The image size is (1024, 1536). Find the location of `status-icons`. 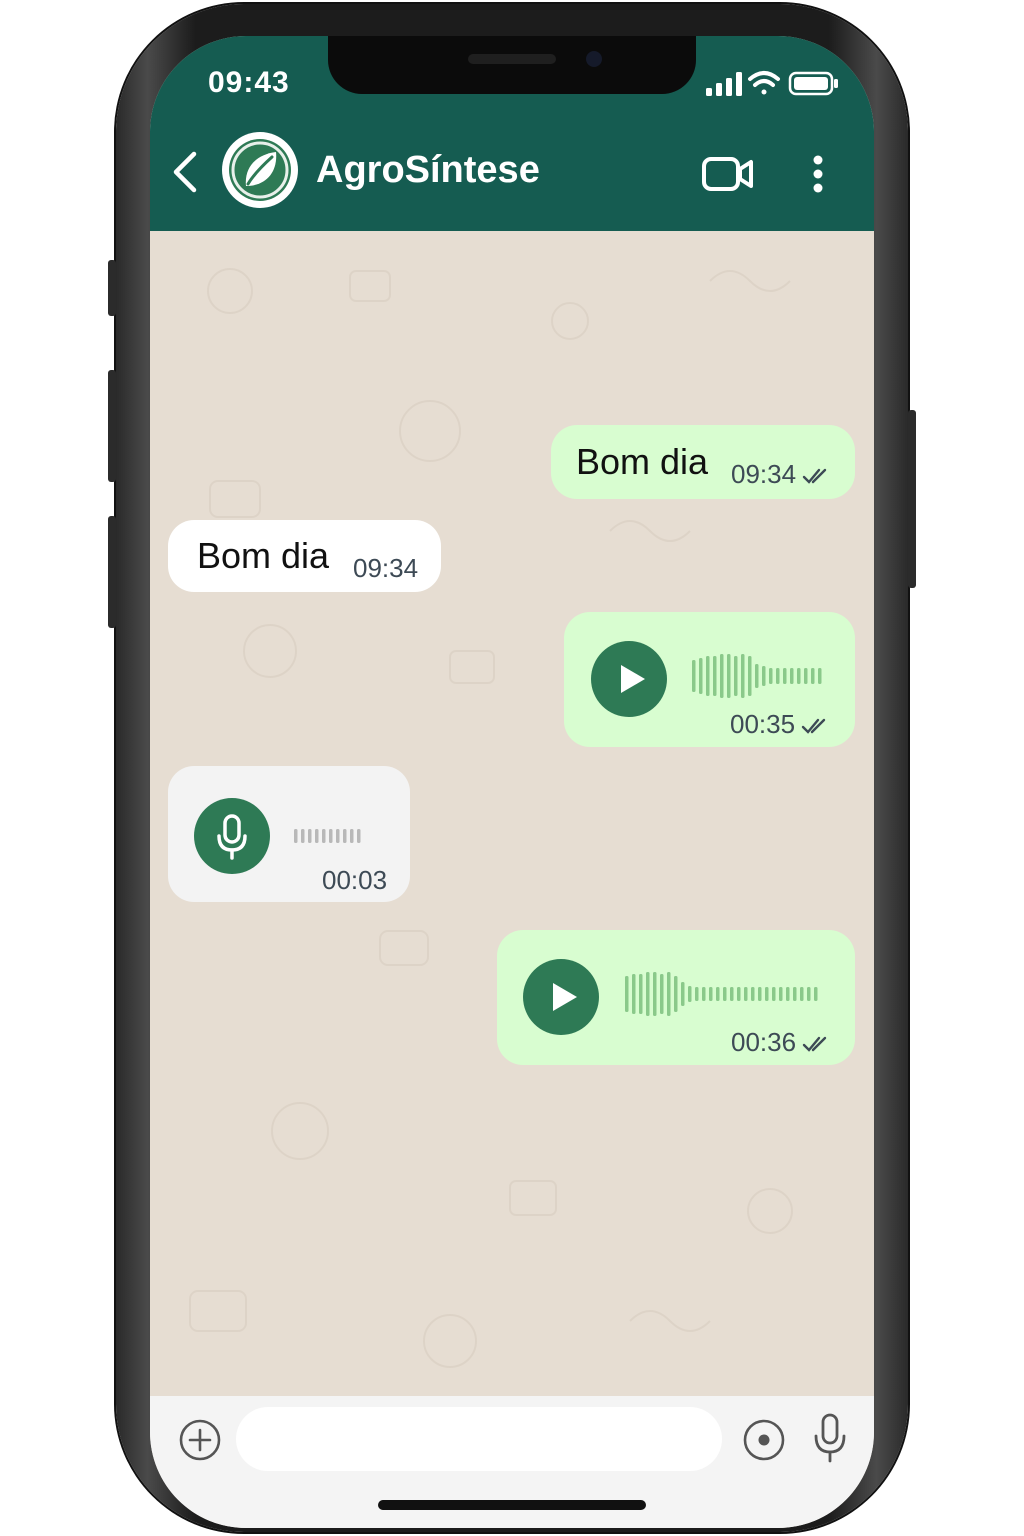

status-icons is located at coordinates (772, 83).